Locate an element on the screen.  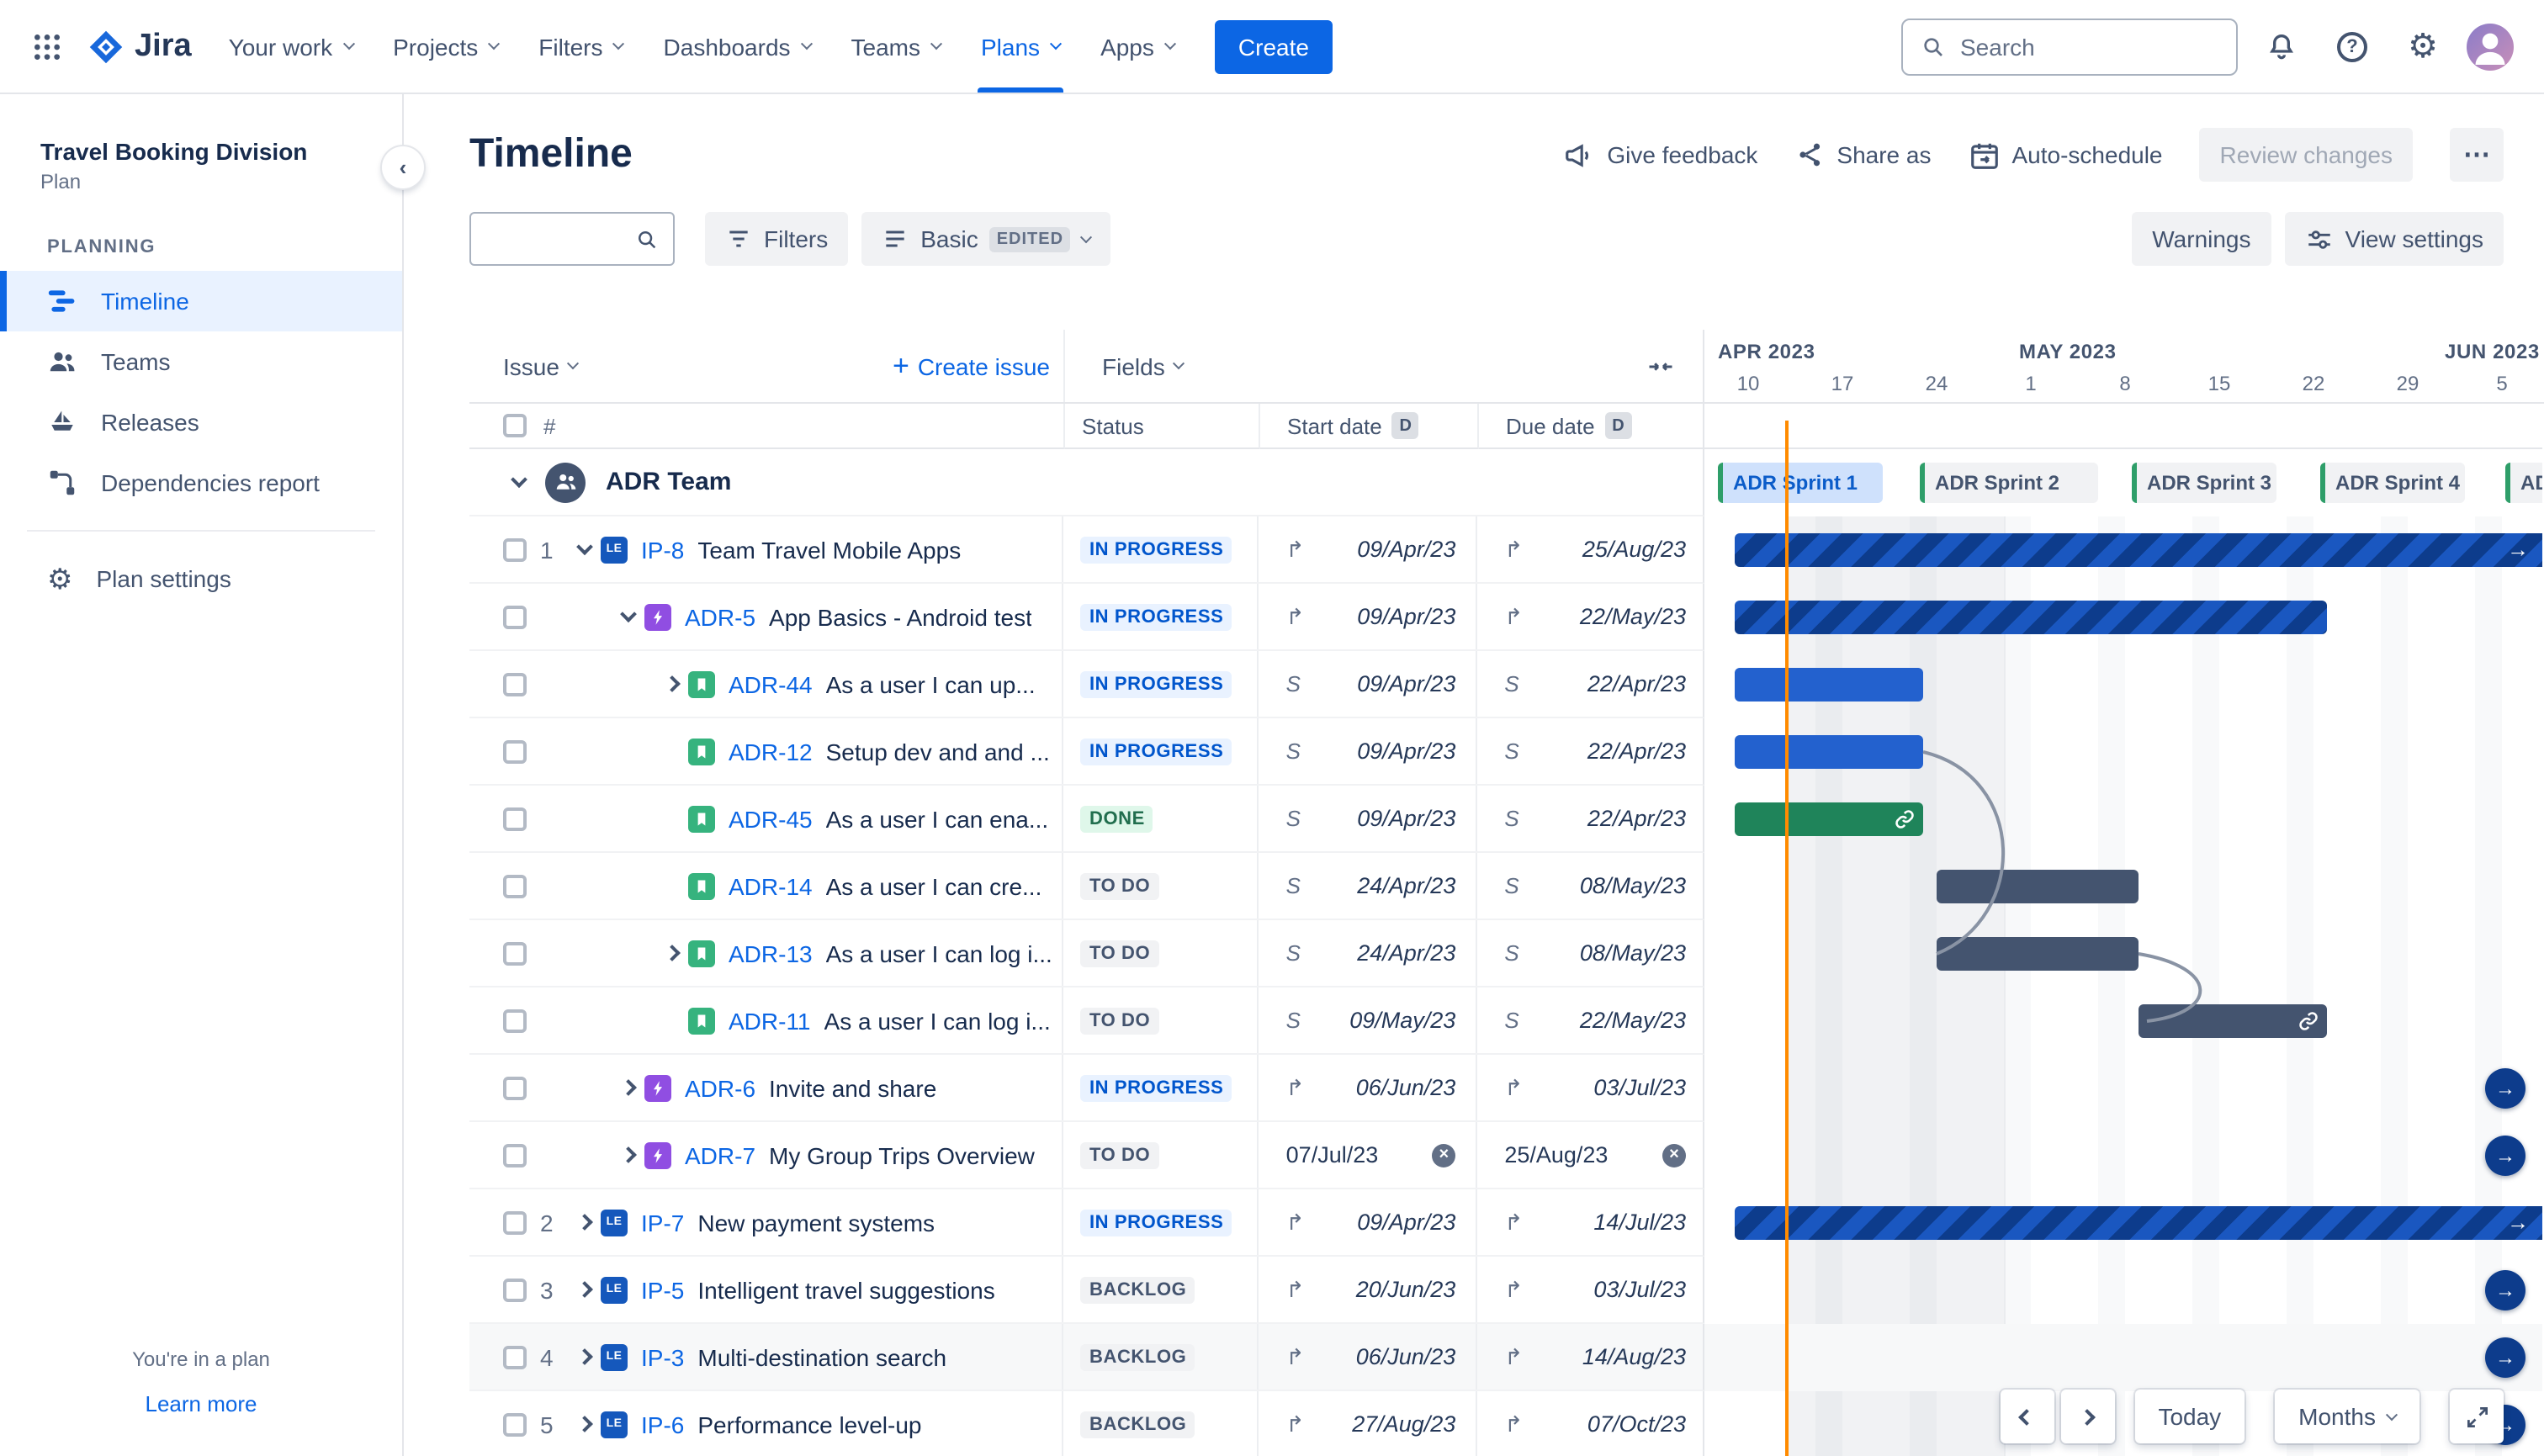
sidebar-item-timeline: Timeline is located at coordinates (201, 301).